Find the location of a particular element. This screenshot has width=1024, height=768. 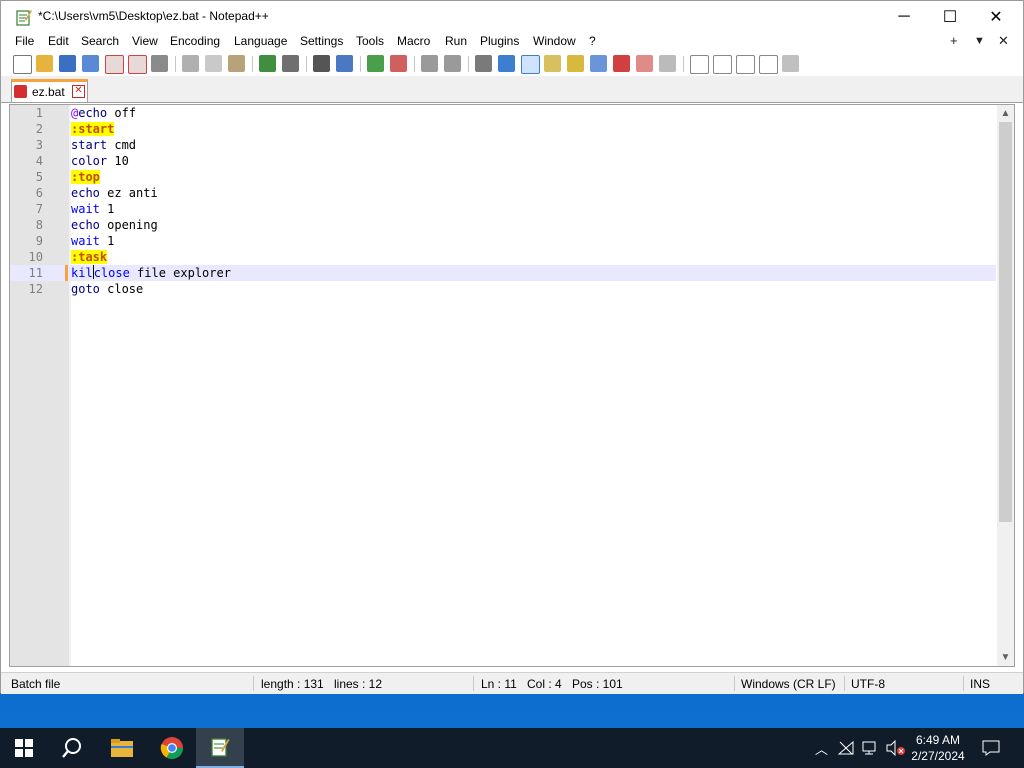

file-explorer-button is located at coordinates (122, 748).